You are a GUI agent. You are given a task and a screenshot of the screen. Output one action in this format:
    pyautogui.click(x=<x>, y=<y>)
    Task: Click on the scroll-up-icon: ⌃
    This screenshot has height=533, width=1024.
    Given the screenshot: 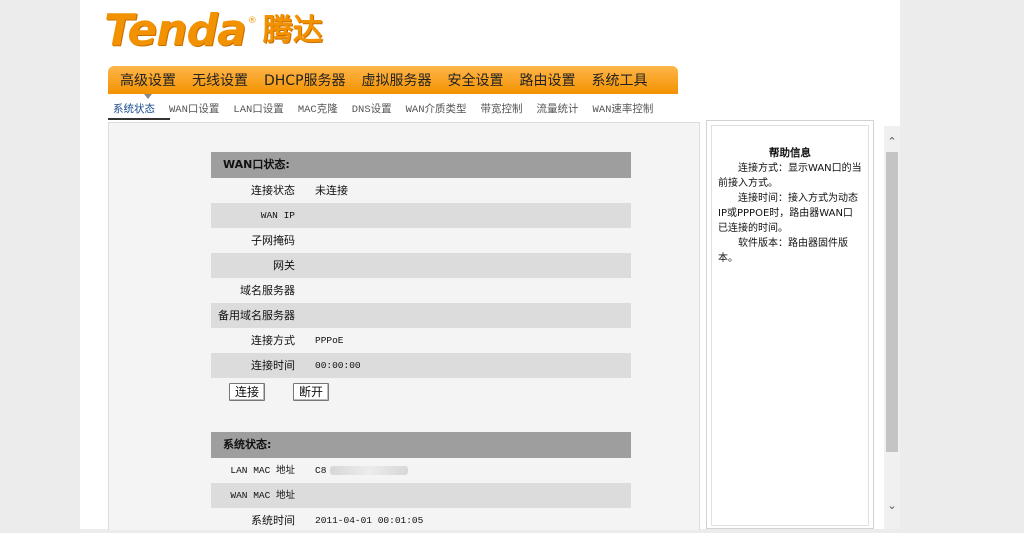 What is the action you would take?
    pyautogui.click(x=892, y=142)
    